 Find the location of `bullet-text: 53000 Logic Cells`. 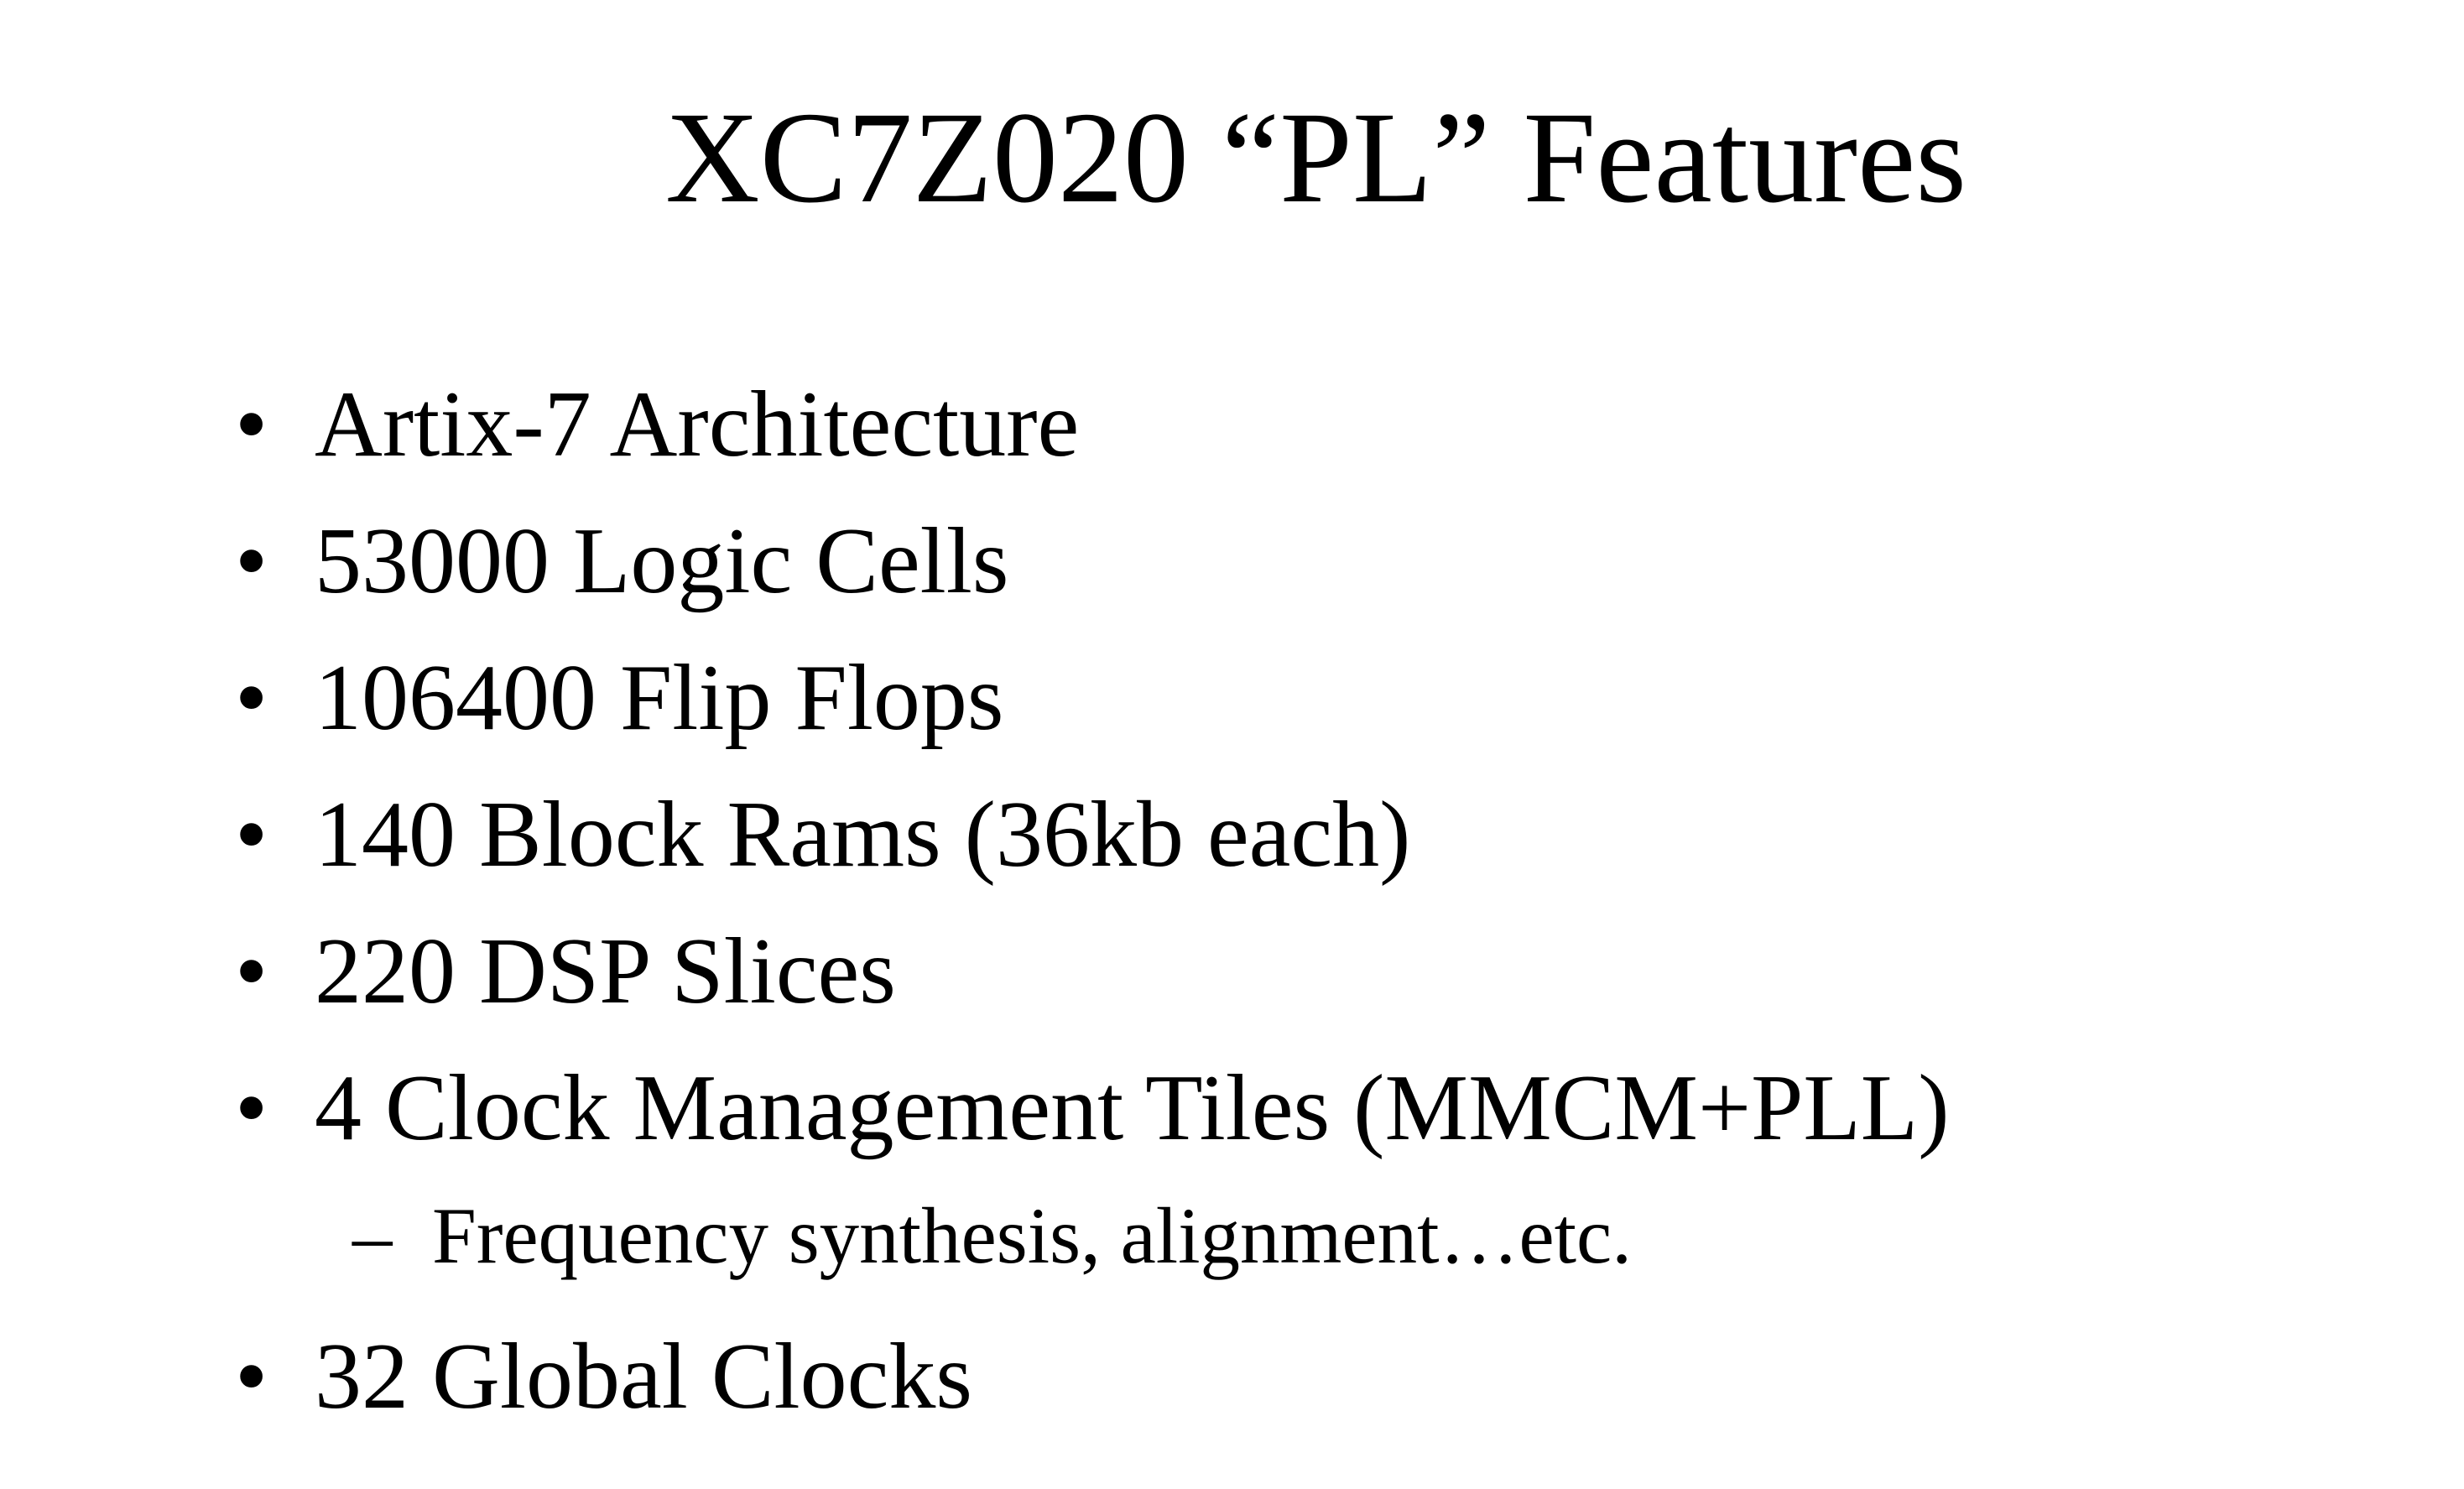

bullet-text: 53000 Logic Cells is located at coordinates (662, 561).